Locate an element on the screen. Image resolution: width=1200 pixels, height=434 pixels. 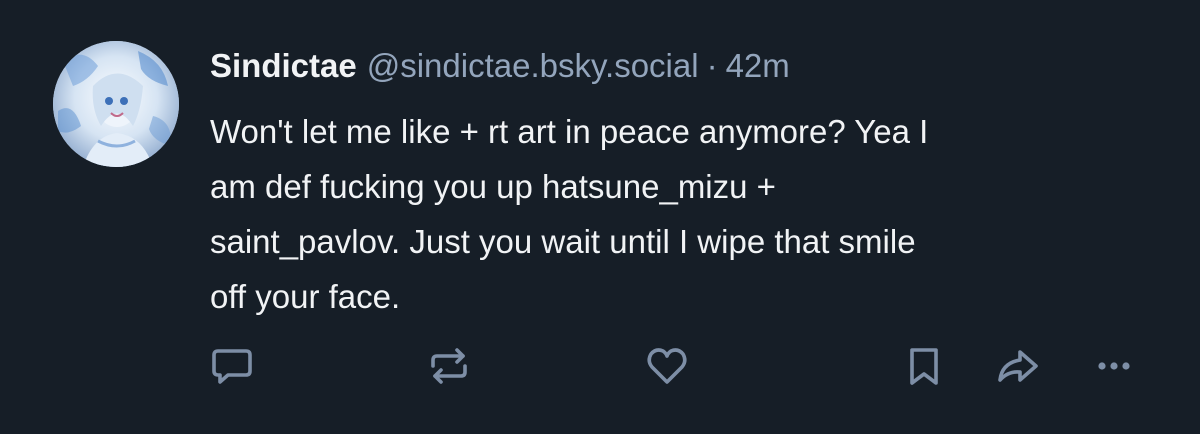
speech-bubble-icon is located at coordinates (232, 366).